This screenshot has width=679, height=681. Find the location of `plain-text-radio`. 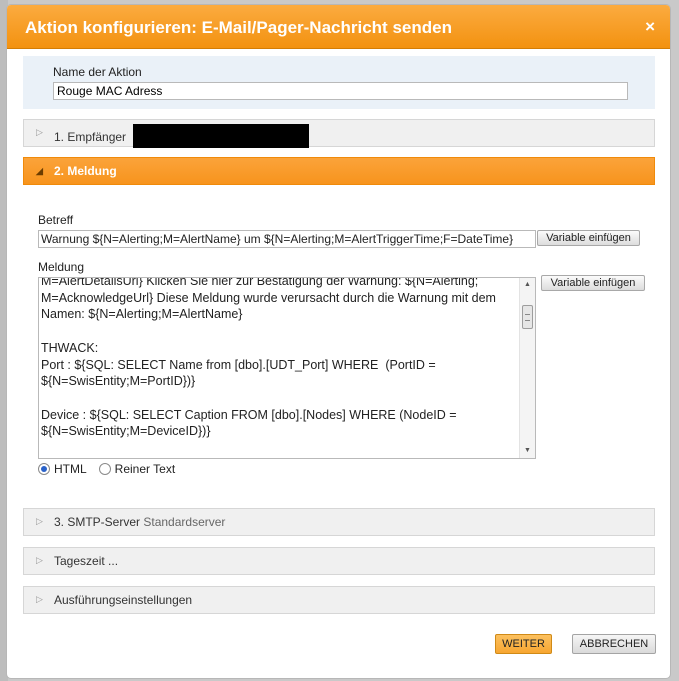

plain-text-radio is located at coordinates (104, 469).